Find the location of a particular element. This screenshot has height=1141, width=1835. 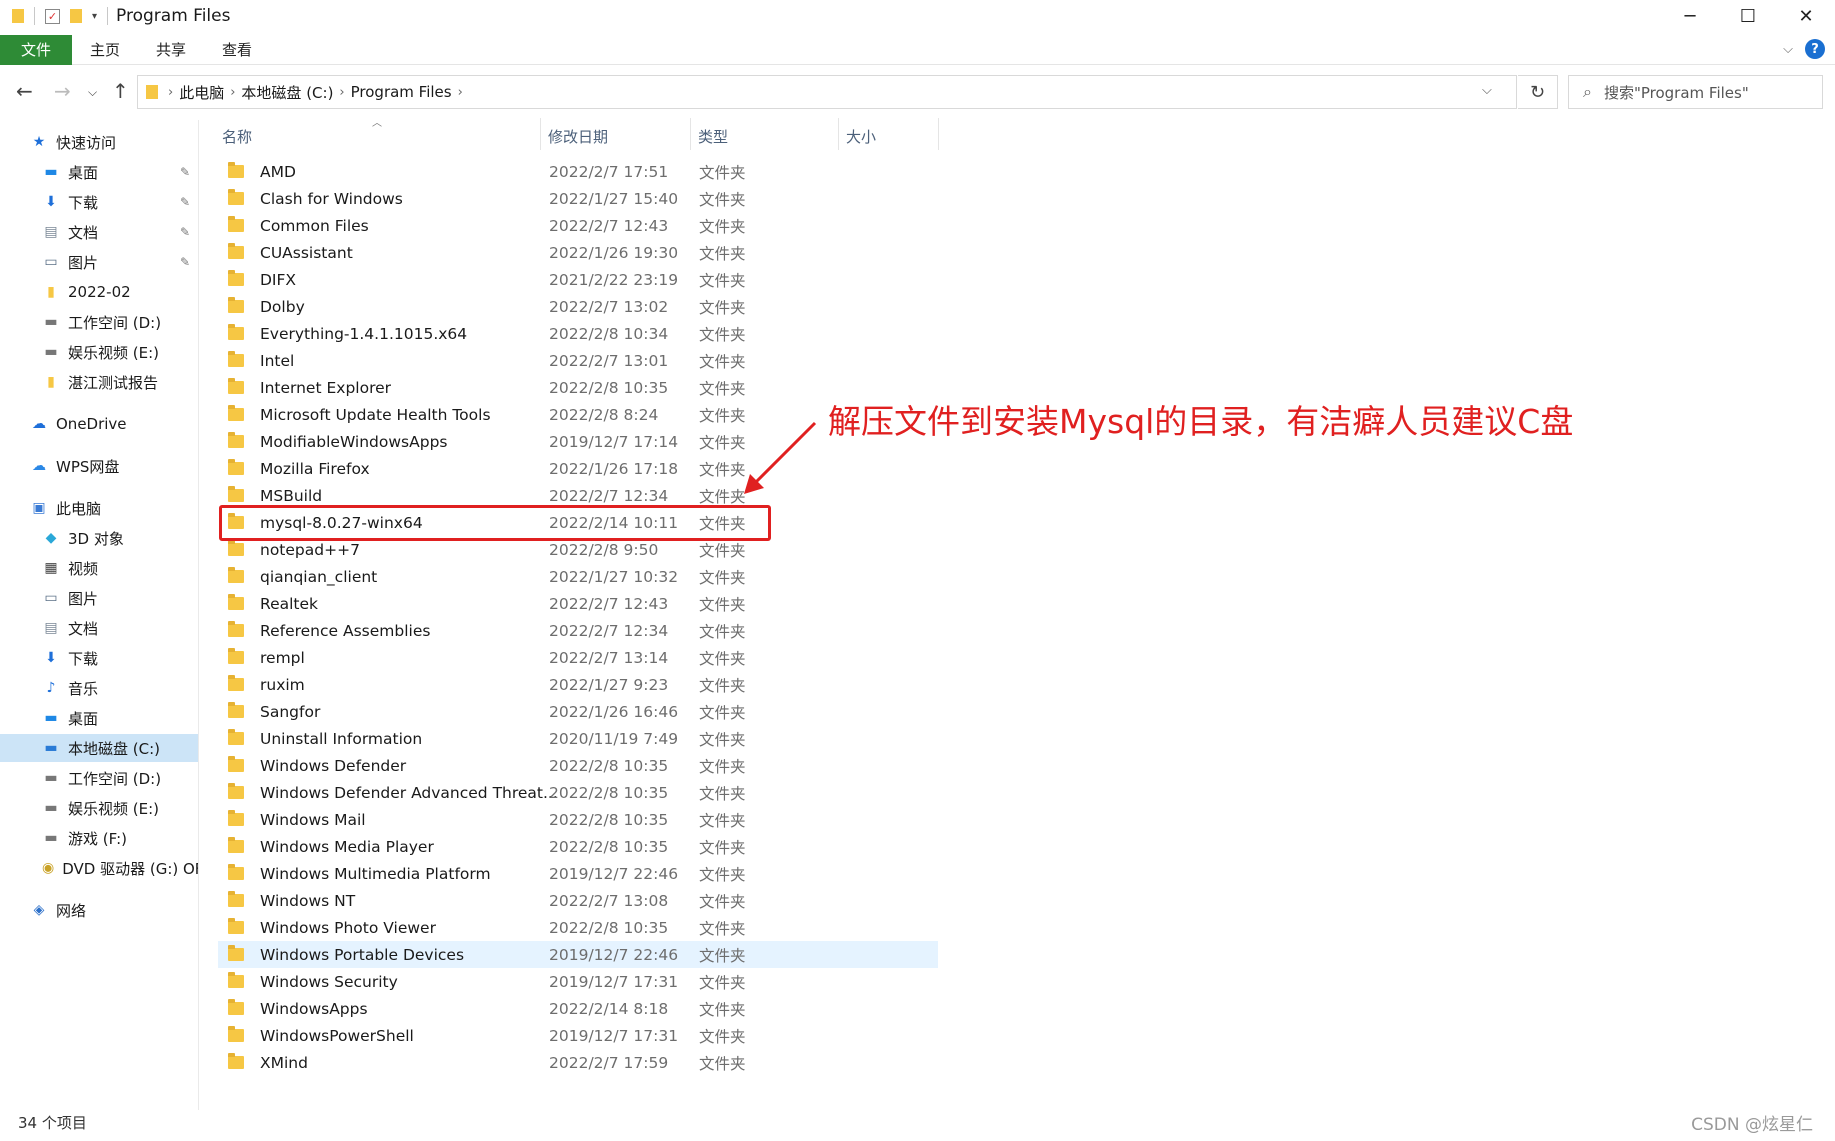

nav-item: ◉ DVD 驱动器 (G:) OF is located at coordinates (99, 868).